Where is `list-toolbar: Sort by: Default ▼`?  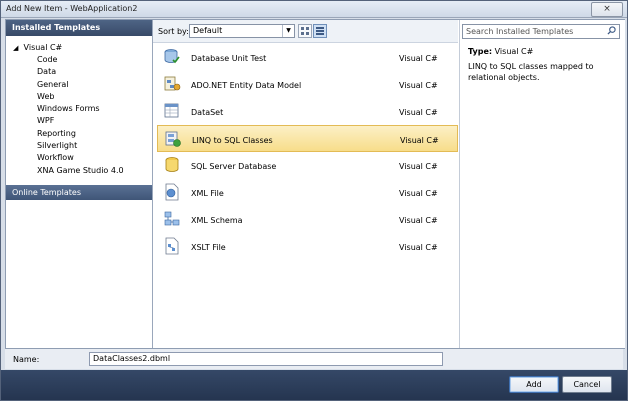 list-toolbar: Sort by: Default ▼ is located at coordinates (305, 31).